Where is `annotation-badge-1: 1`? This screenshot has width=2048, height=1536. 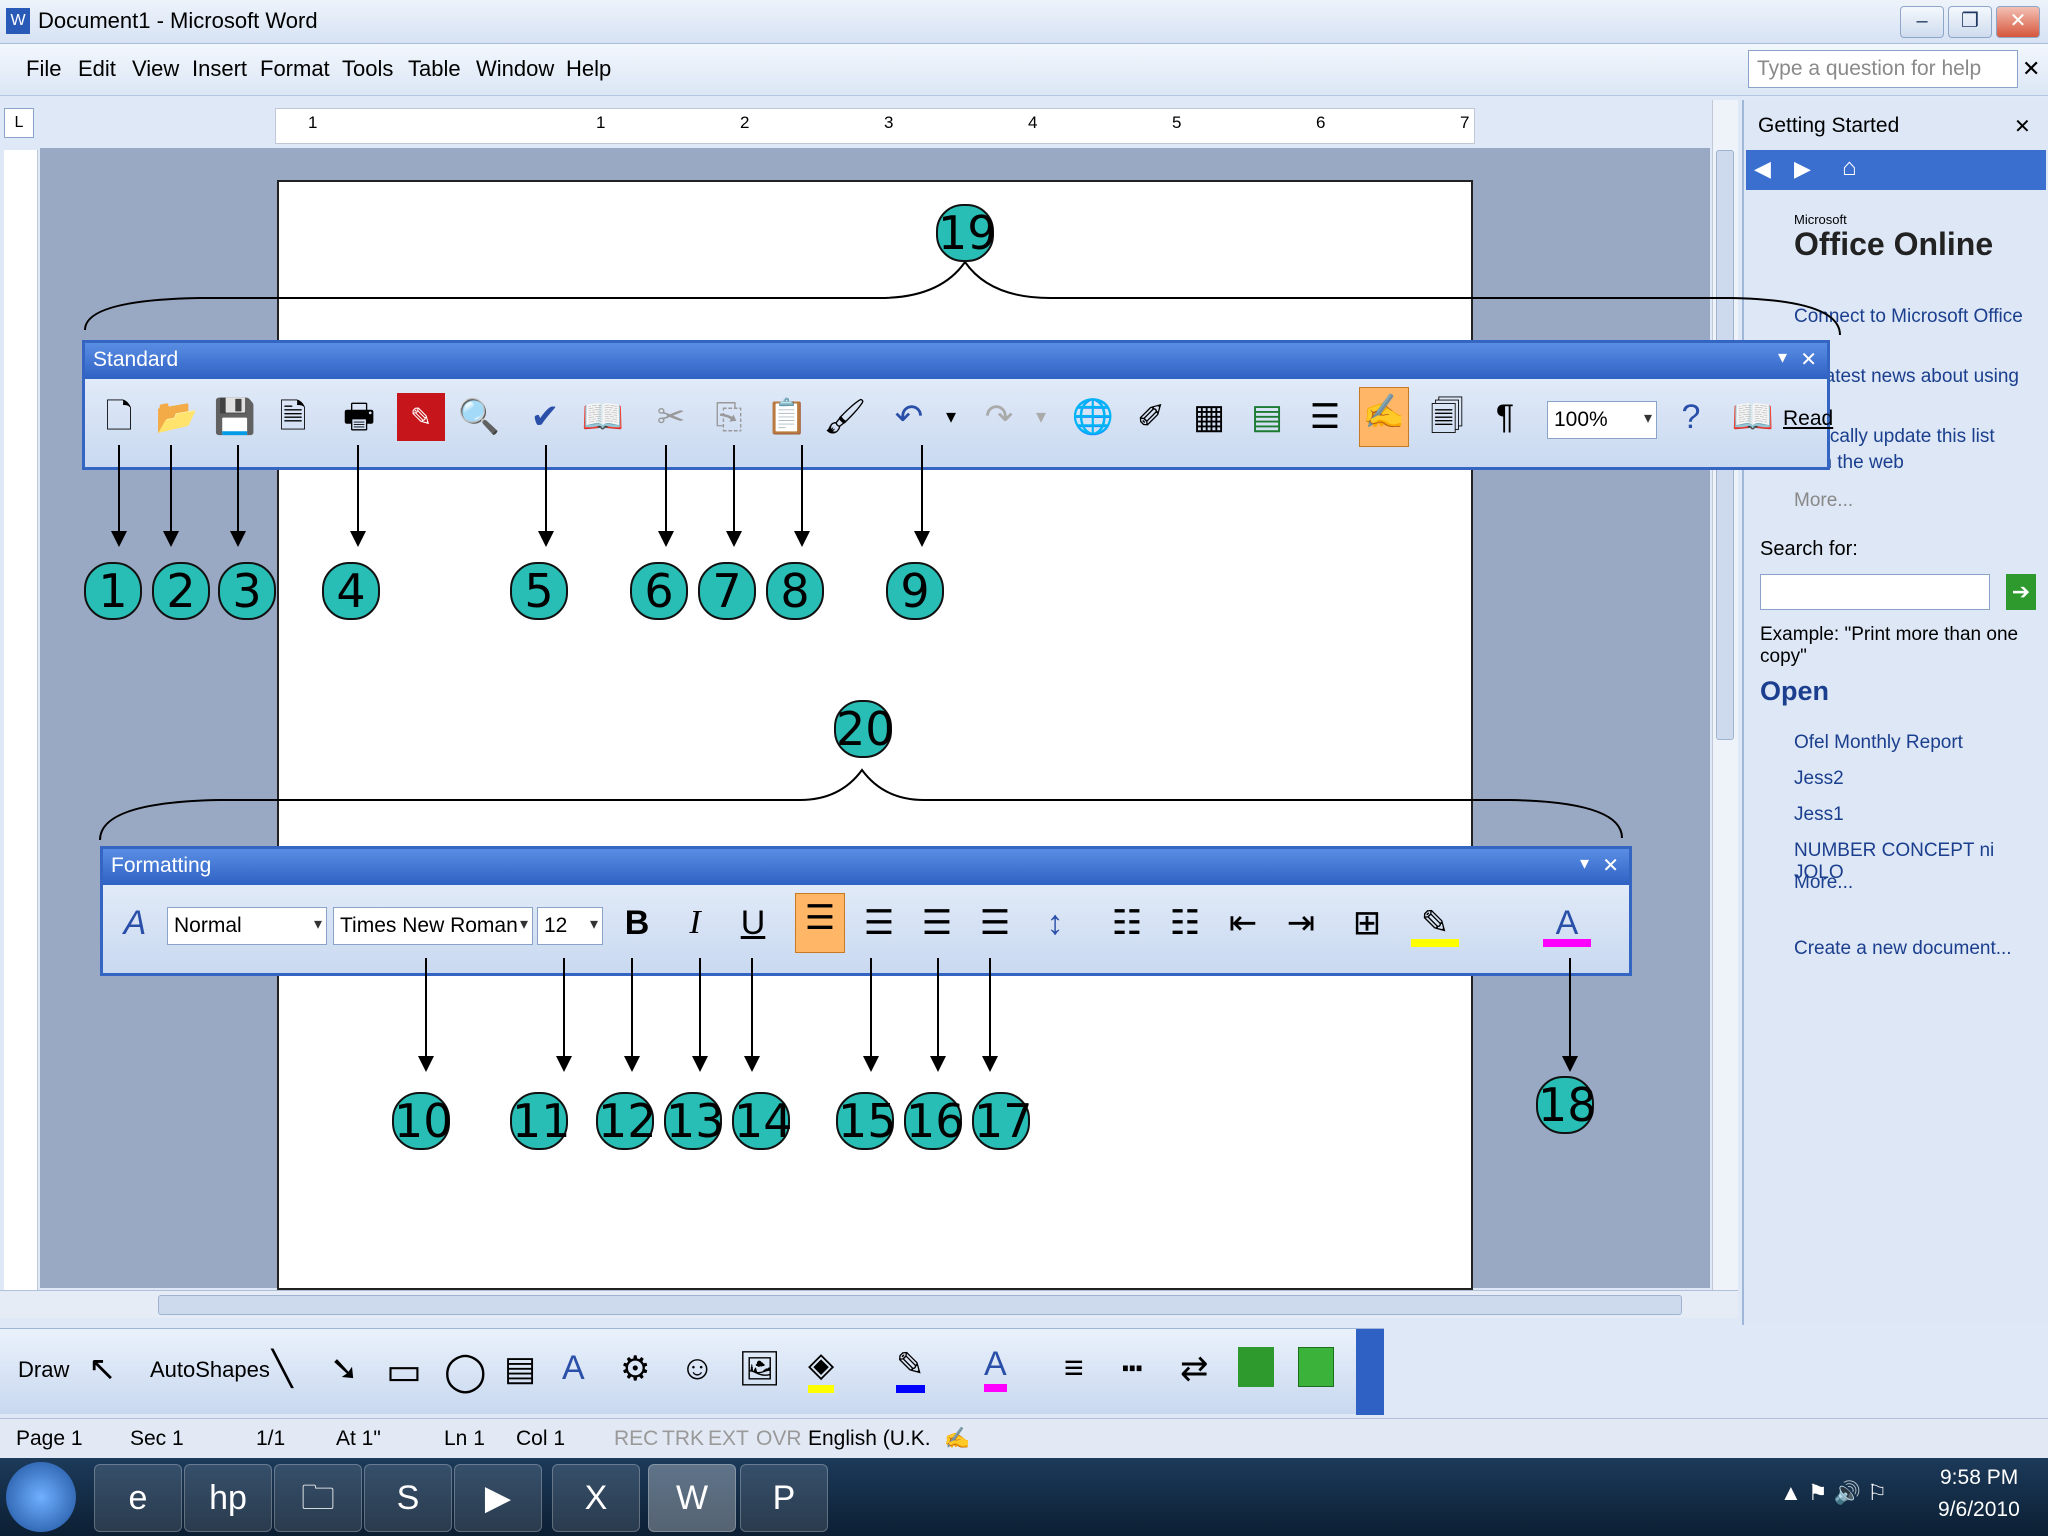 annotation-badge-1: 1 is located at coordinates (113, 591).